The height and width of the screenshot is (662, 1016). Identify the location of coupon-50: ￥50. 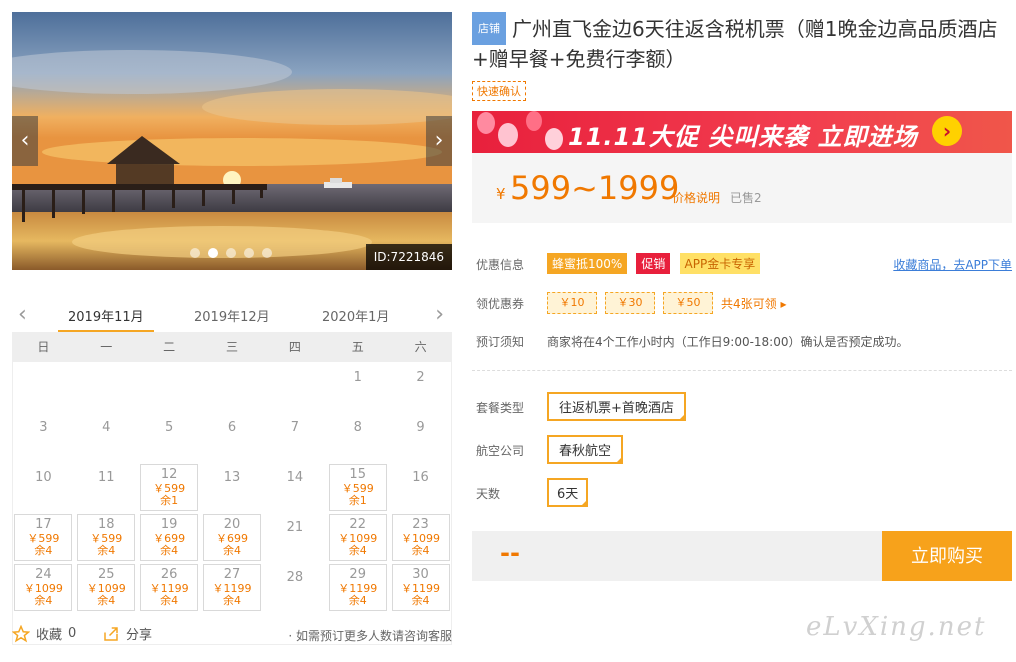
(688, 303).